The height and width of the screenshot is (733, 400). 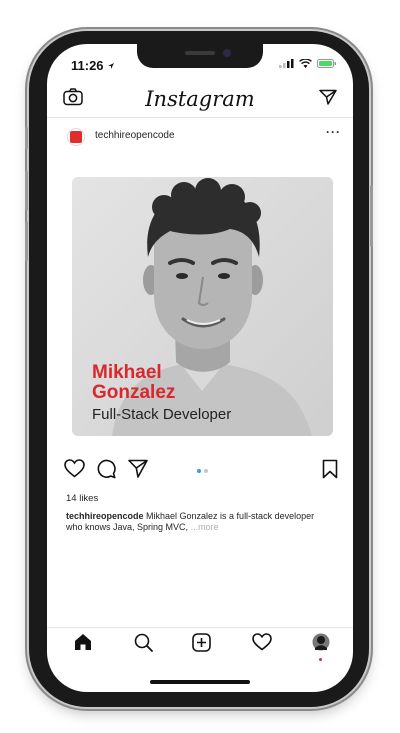 I want to click on post-header: techhireopencode ···, so click(x=200, y=138).